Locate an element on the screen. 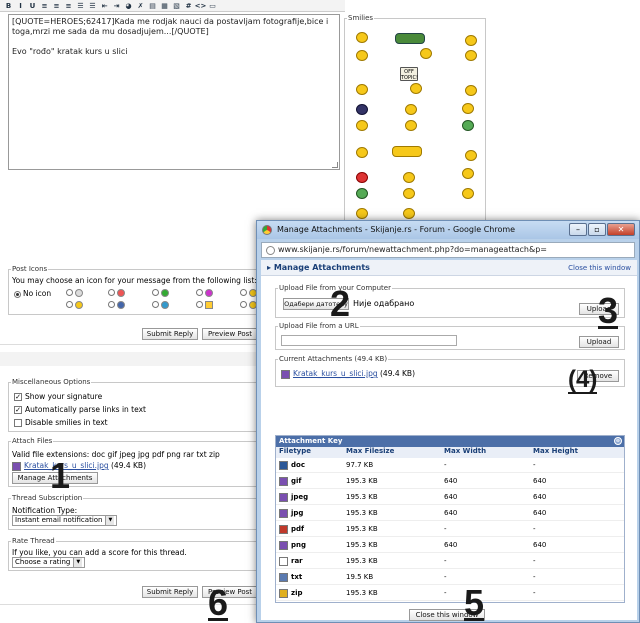  annotation-1: 1 is located at coordinates (60, 475).